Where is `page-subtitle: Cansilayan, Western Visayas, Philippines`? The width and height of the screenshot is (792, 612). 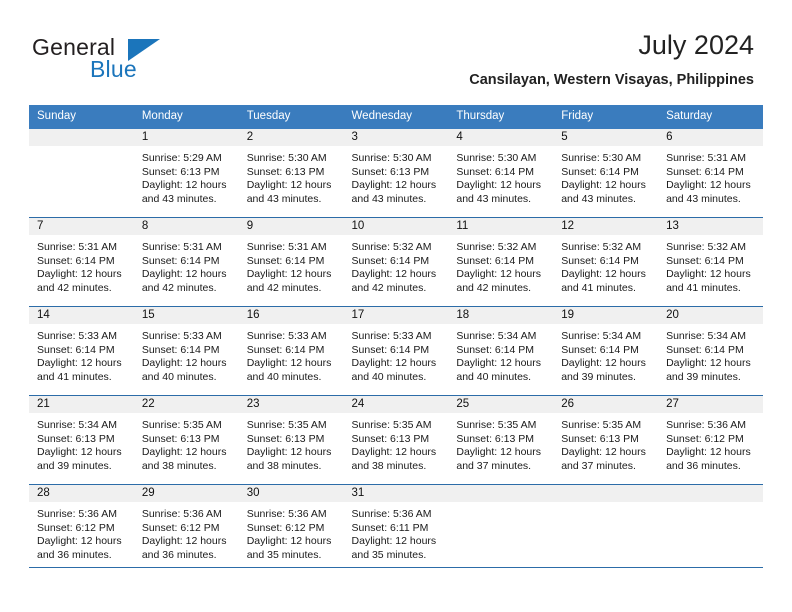
page-subtitle: Cansilayan, Western Visayas, Philippines is located at coordinates (611, 80).